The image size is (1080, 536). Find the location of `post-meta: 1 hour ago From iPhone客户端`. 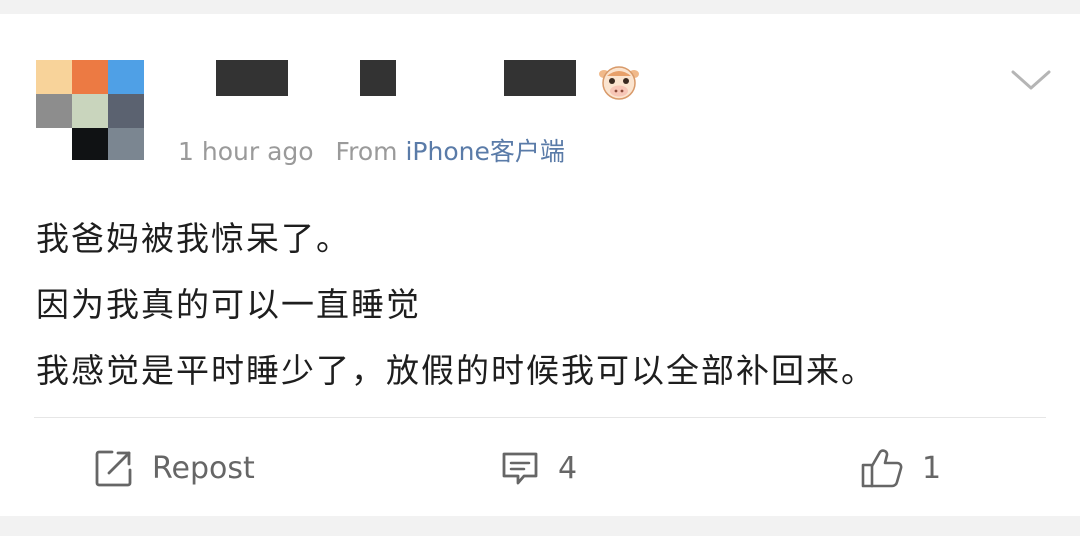

post-meta: 1 hour ago From iPhone客户端 is located at coordinates (371, 150).